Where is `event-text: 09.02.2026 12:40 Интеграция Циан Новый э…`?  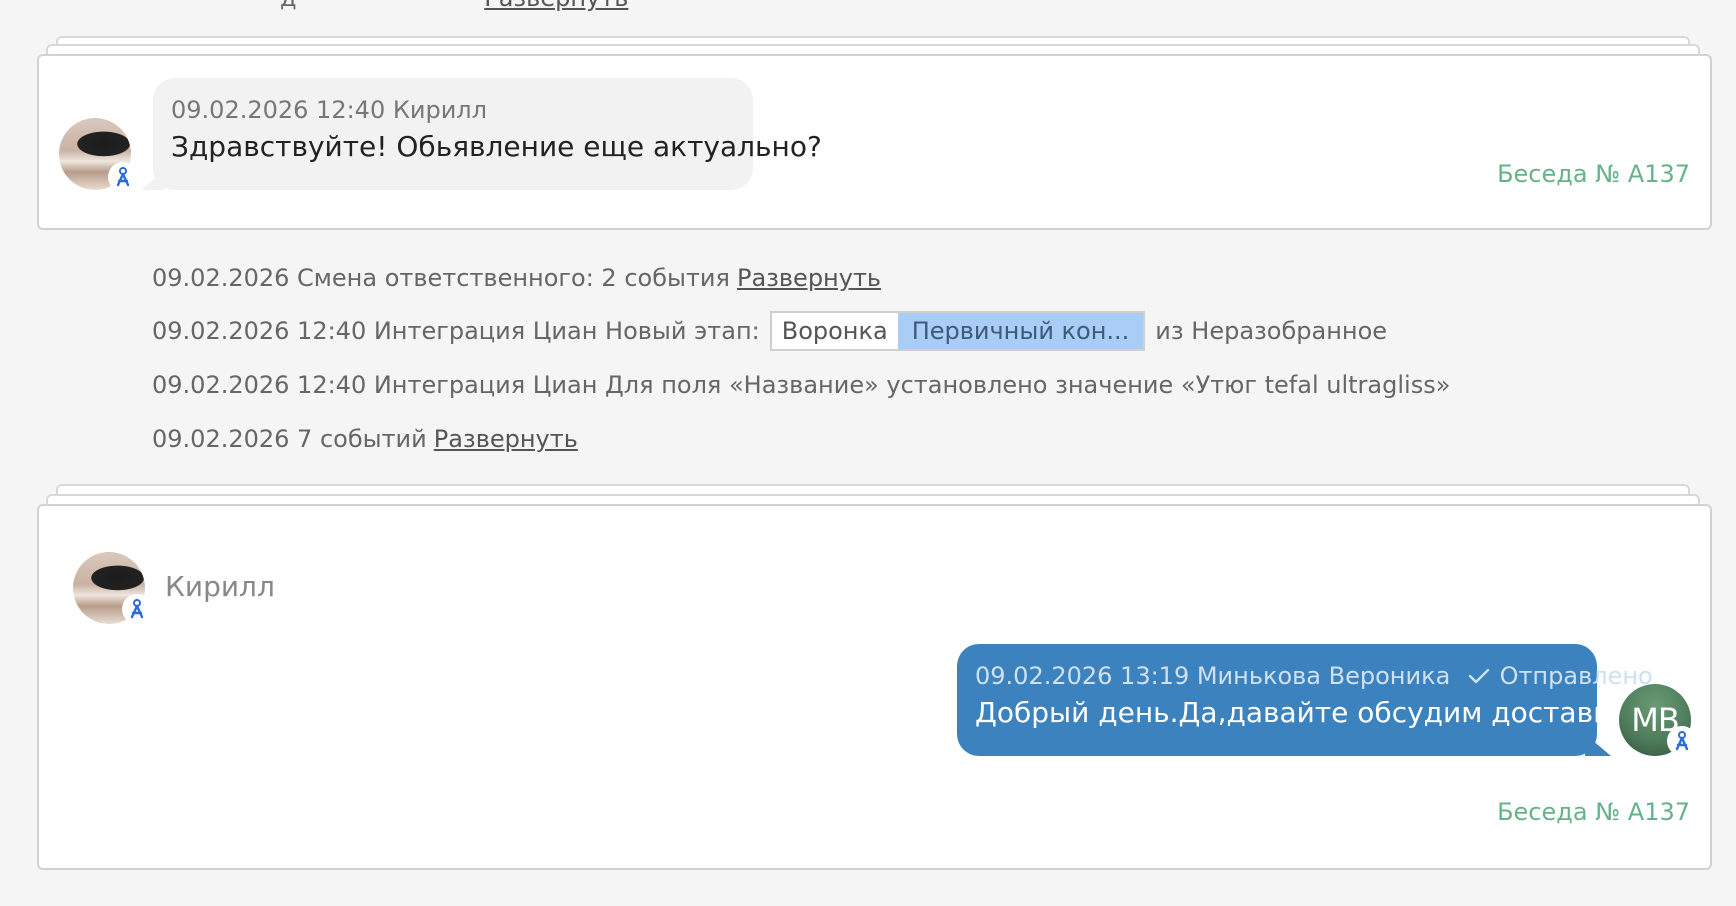 event-text: 09.02.2026 12:40 Интеграция Циан Новый э… is located at coordinates (456, 331).